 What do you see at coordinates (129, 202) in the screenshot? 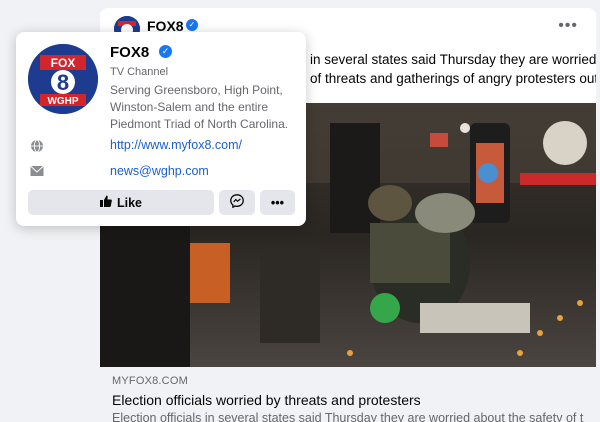
I see `like-label: Like` at bounding box center [129, 202].